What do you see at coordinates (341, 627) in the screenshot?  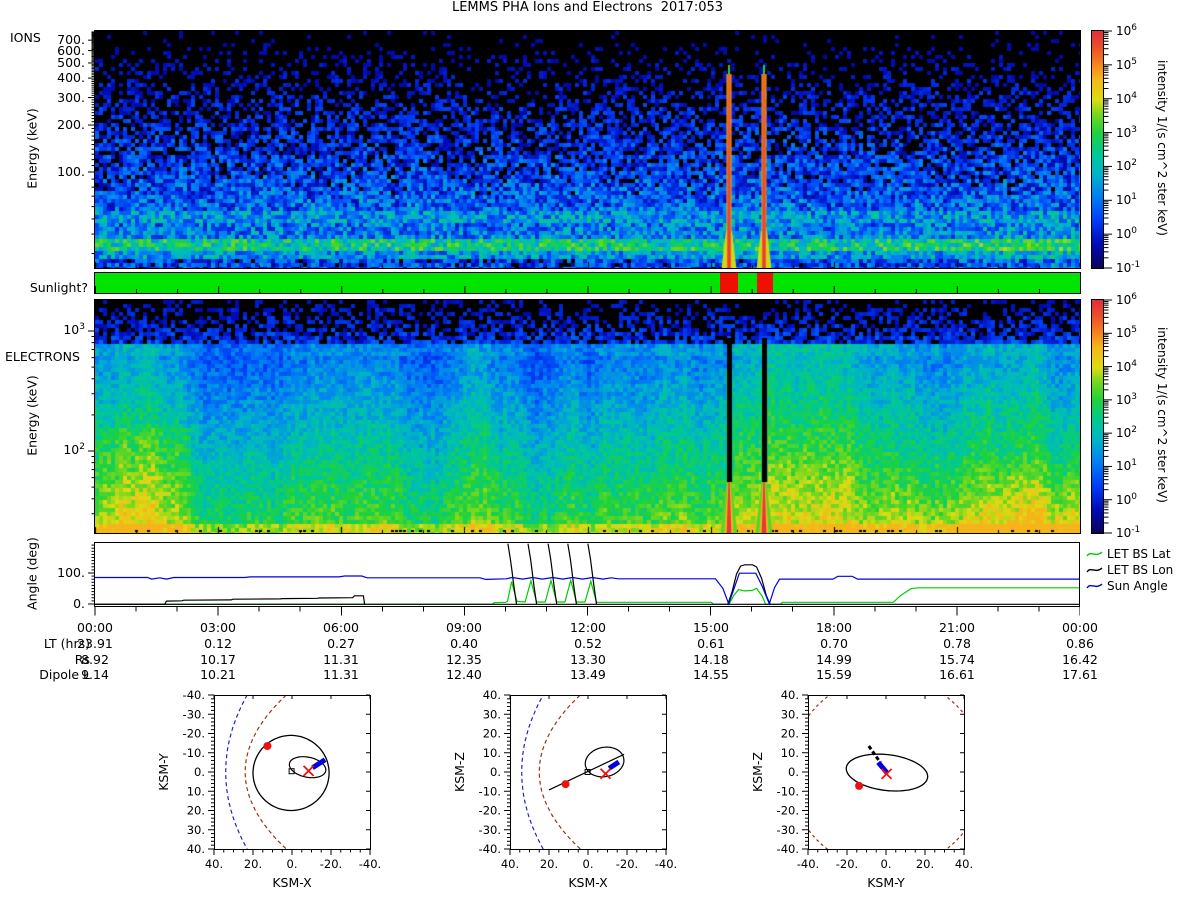 I see `time-tick-label: 06:00` at bounding box center [341, 627].